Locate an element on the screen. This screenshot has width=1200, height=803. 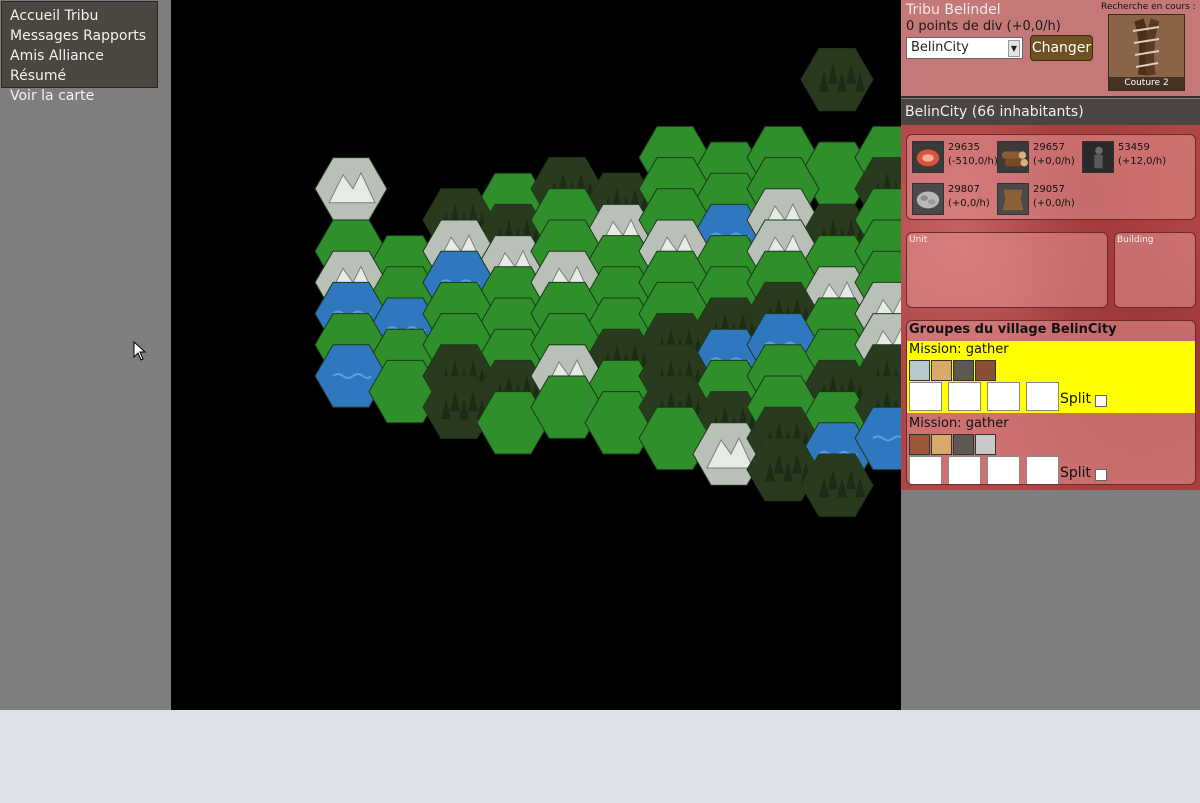
wood-logs-icon is located at coordinates (1013, 157).